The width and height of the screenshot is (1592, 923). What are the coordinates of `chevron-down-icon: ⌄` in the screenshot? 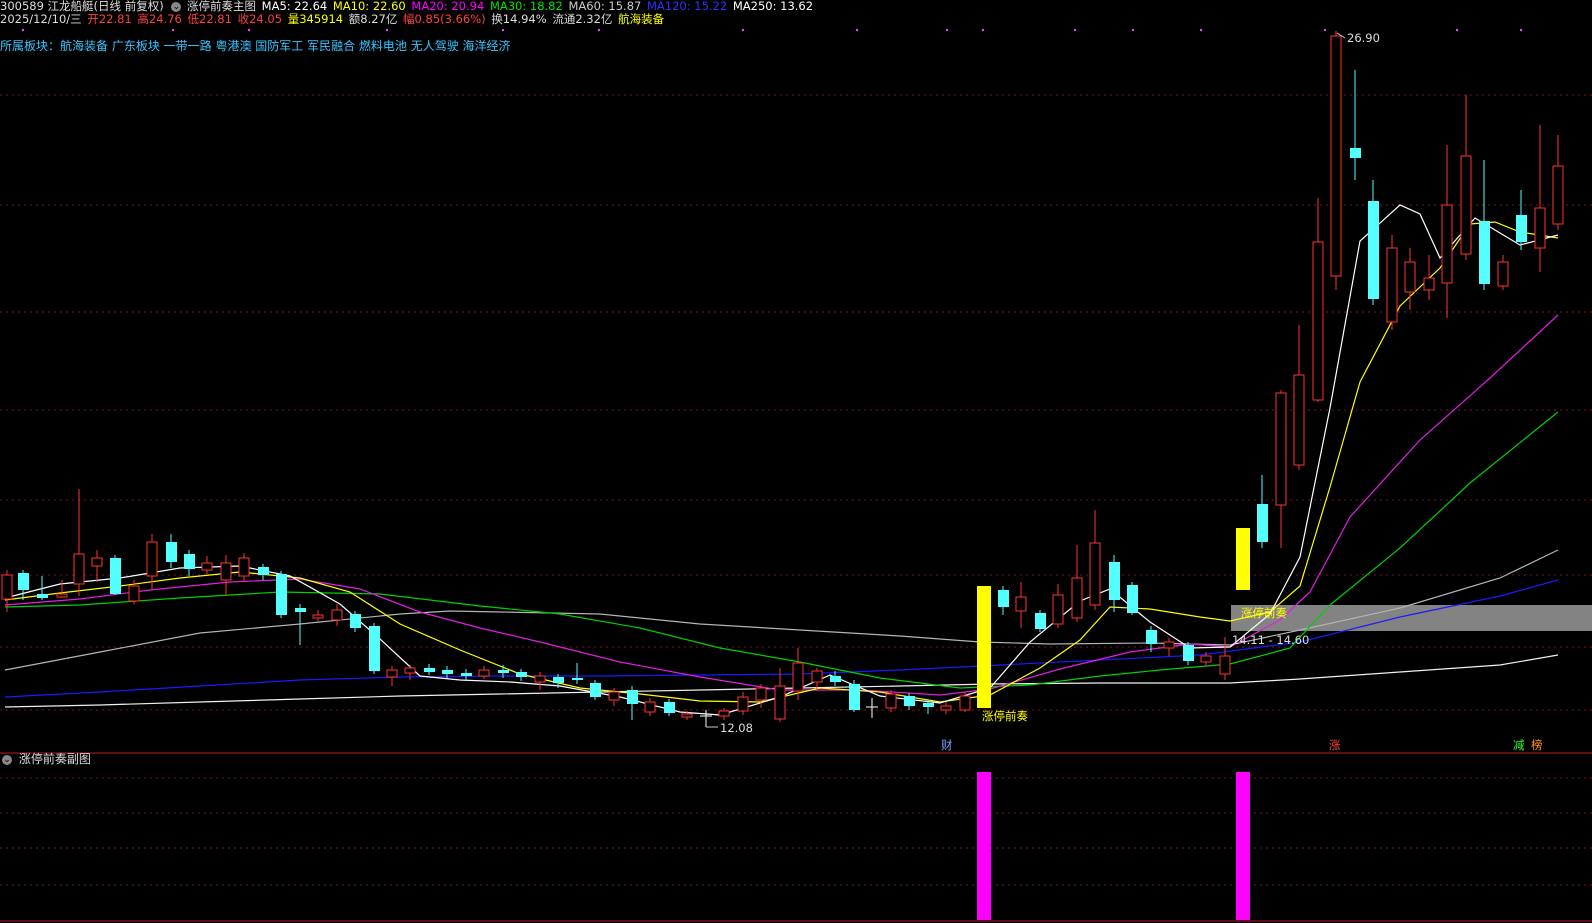 It's located at (7, 759).